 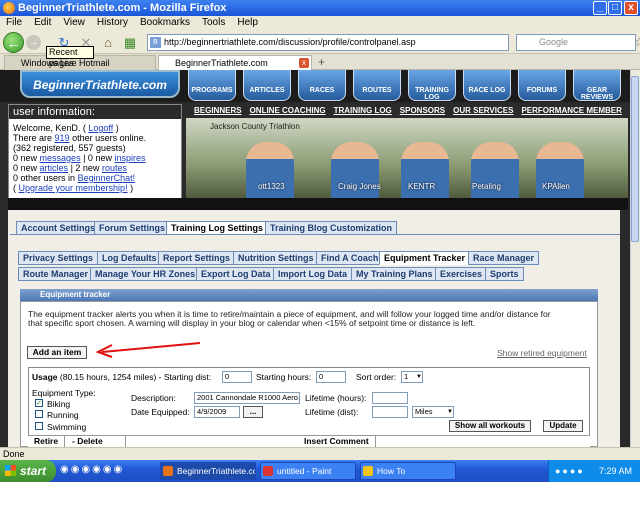 I want to click on lifetime-dist-input, so click(x=390, y=412).